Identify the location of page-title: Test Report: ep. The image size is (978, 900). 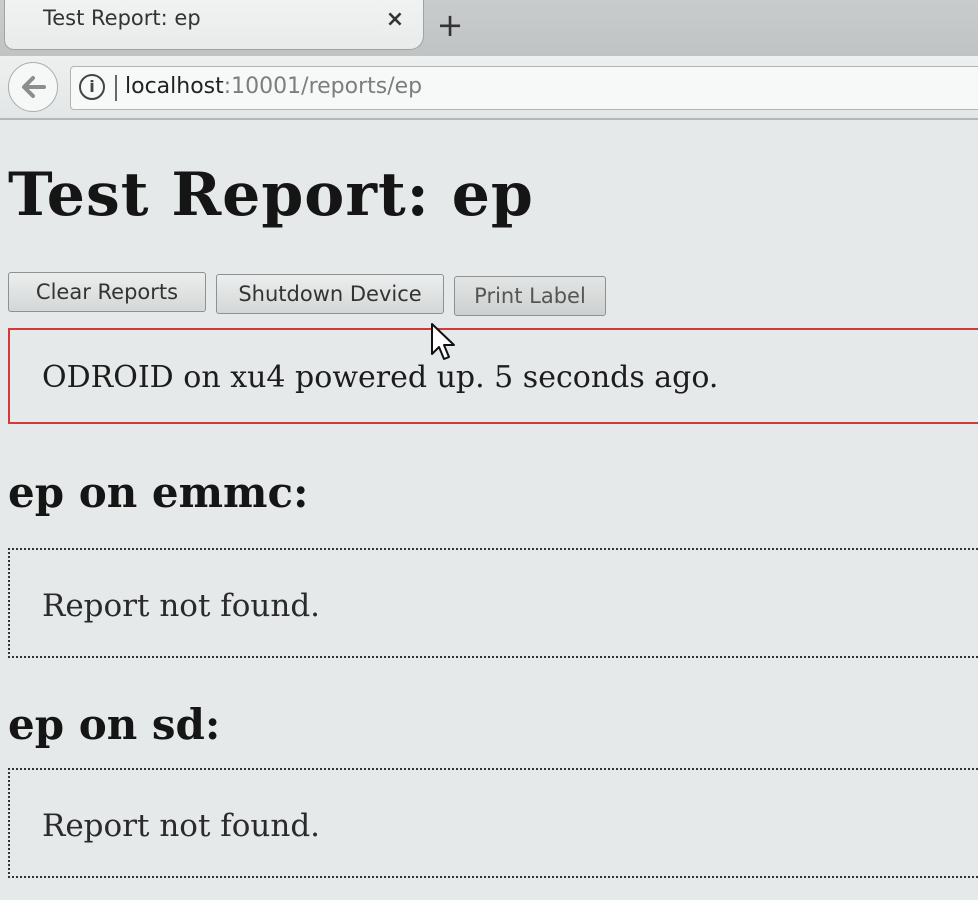
(271, 195).